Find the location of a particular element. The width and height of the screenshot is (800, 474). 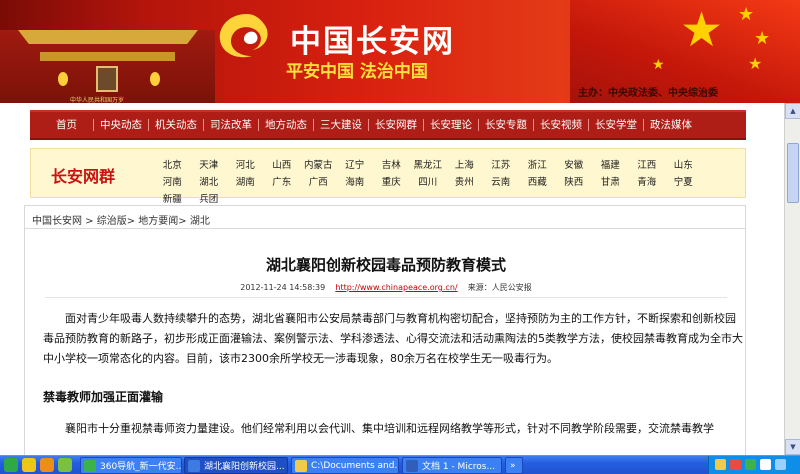

nav-item: 中央动态 is located at coordinates (121, 125).